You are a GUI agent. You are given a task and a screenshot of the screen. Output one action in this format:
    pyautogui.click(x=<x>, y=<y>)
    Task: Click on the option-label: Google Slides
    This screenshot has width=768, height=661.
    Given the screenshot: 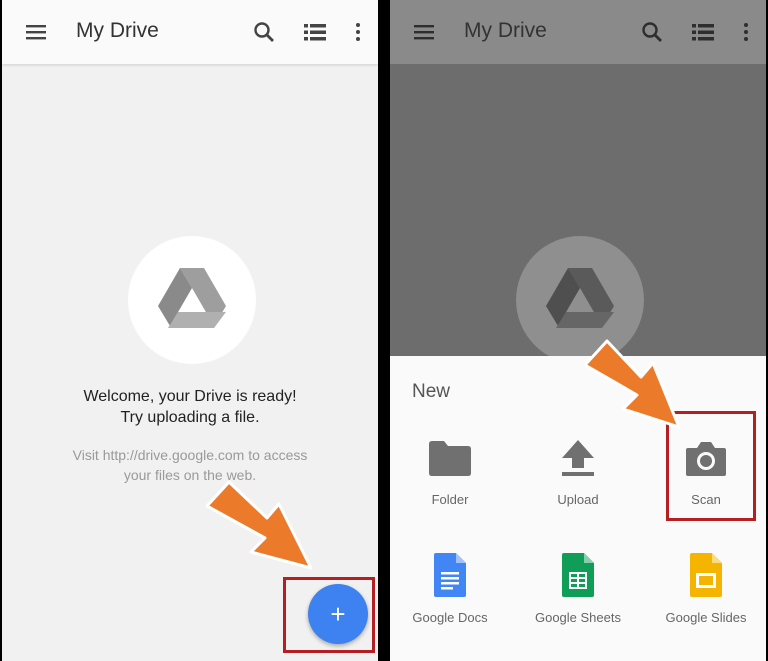 What is the action you would take?
    pyautogui.click(x=706, y=617)
    